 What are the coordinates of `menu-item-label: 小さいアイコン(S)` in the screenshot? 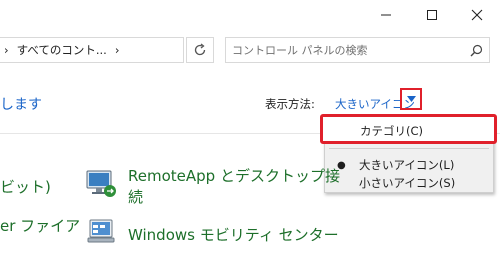 It's located at (407, 183).